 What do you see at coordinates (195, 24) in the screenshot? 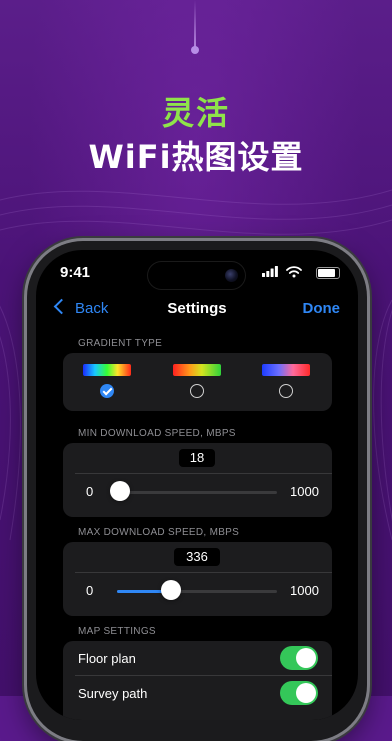
I see `top-indicator-line` at bounding box center [195, 24].